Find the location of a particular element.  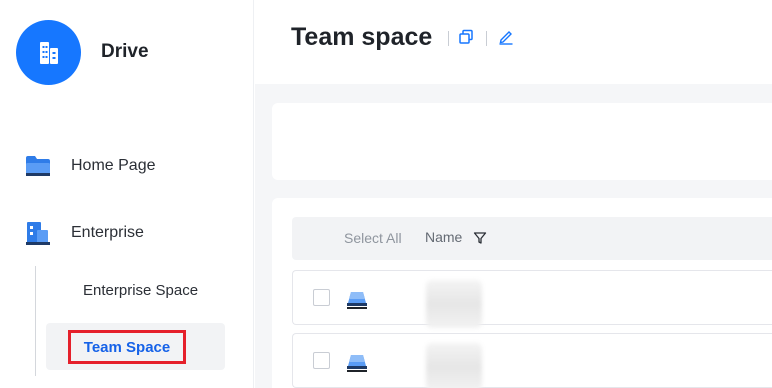

sidebar-subitem-label: Team Space is located at coordinates (127, 347).